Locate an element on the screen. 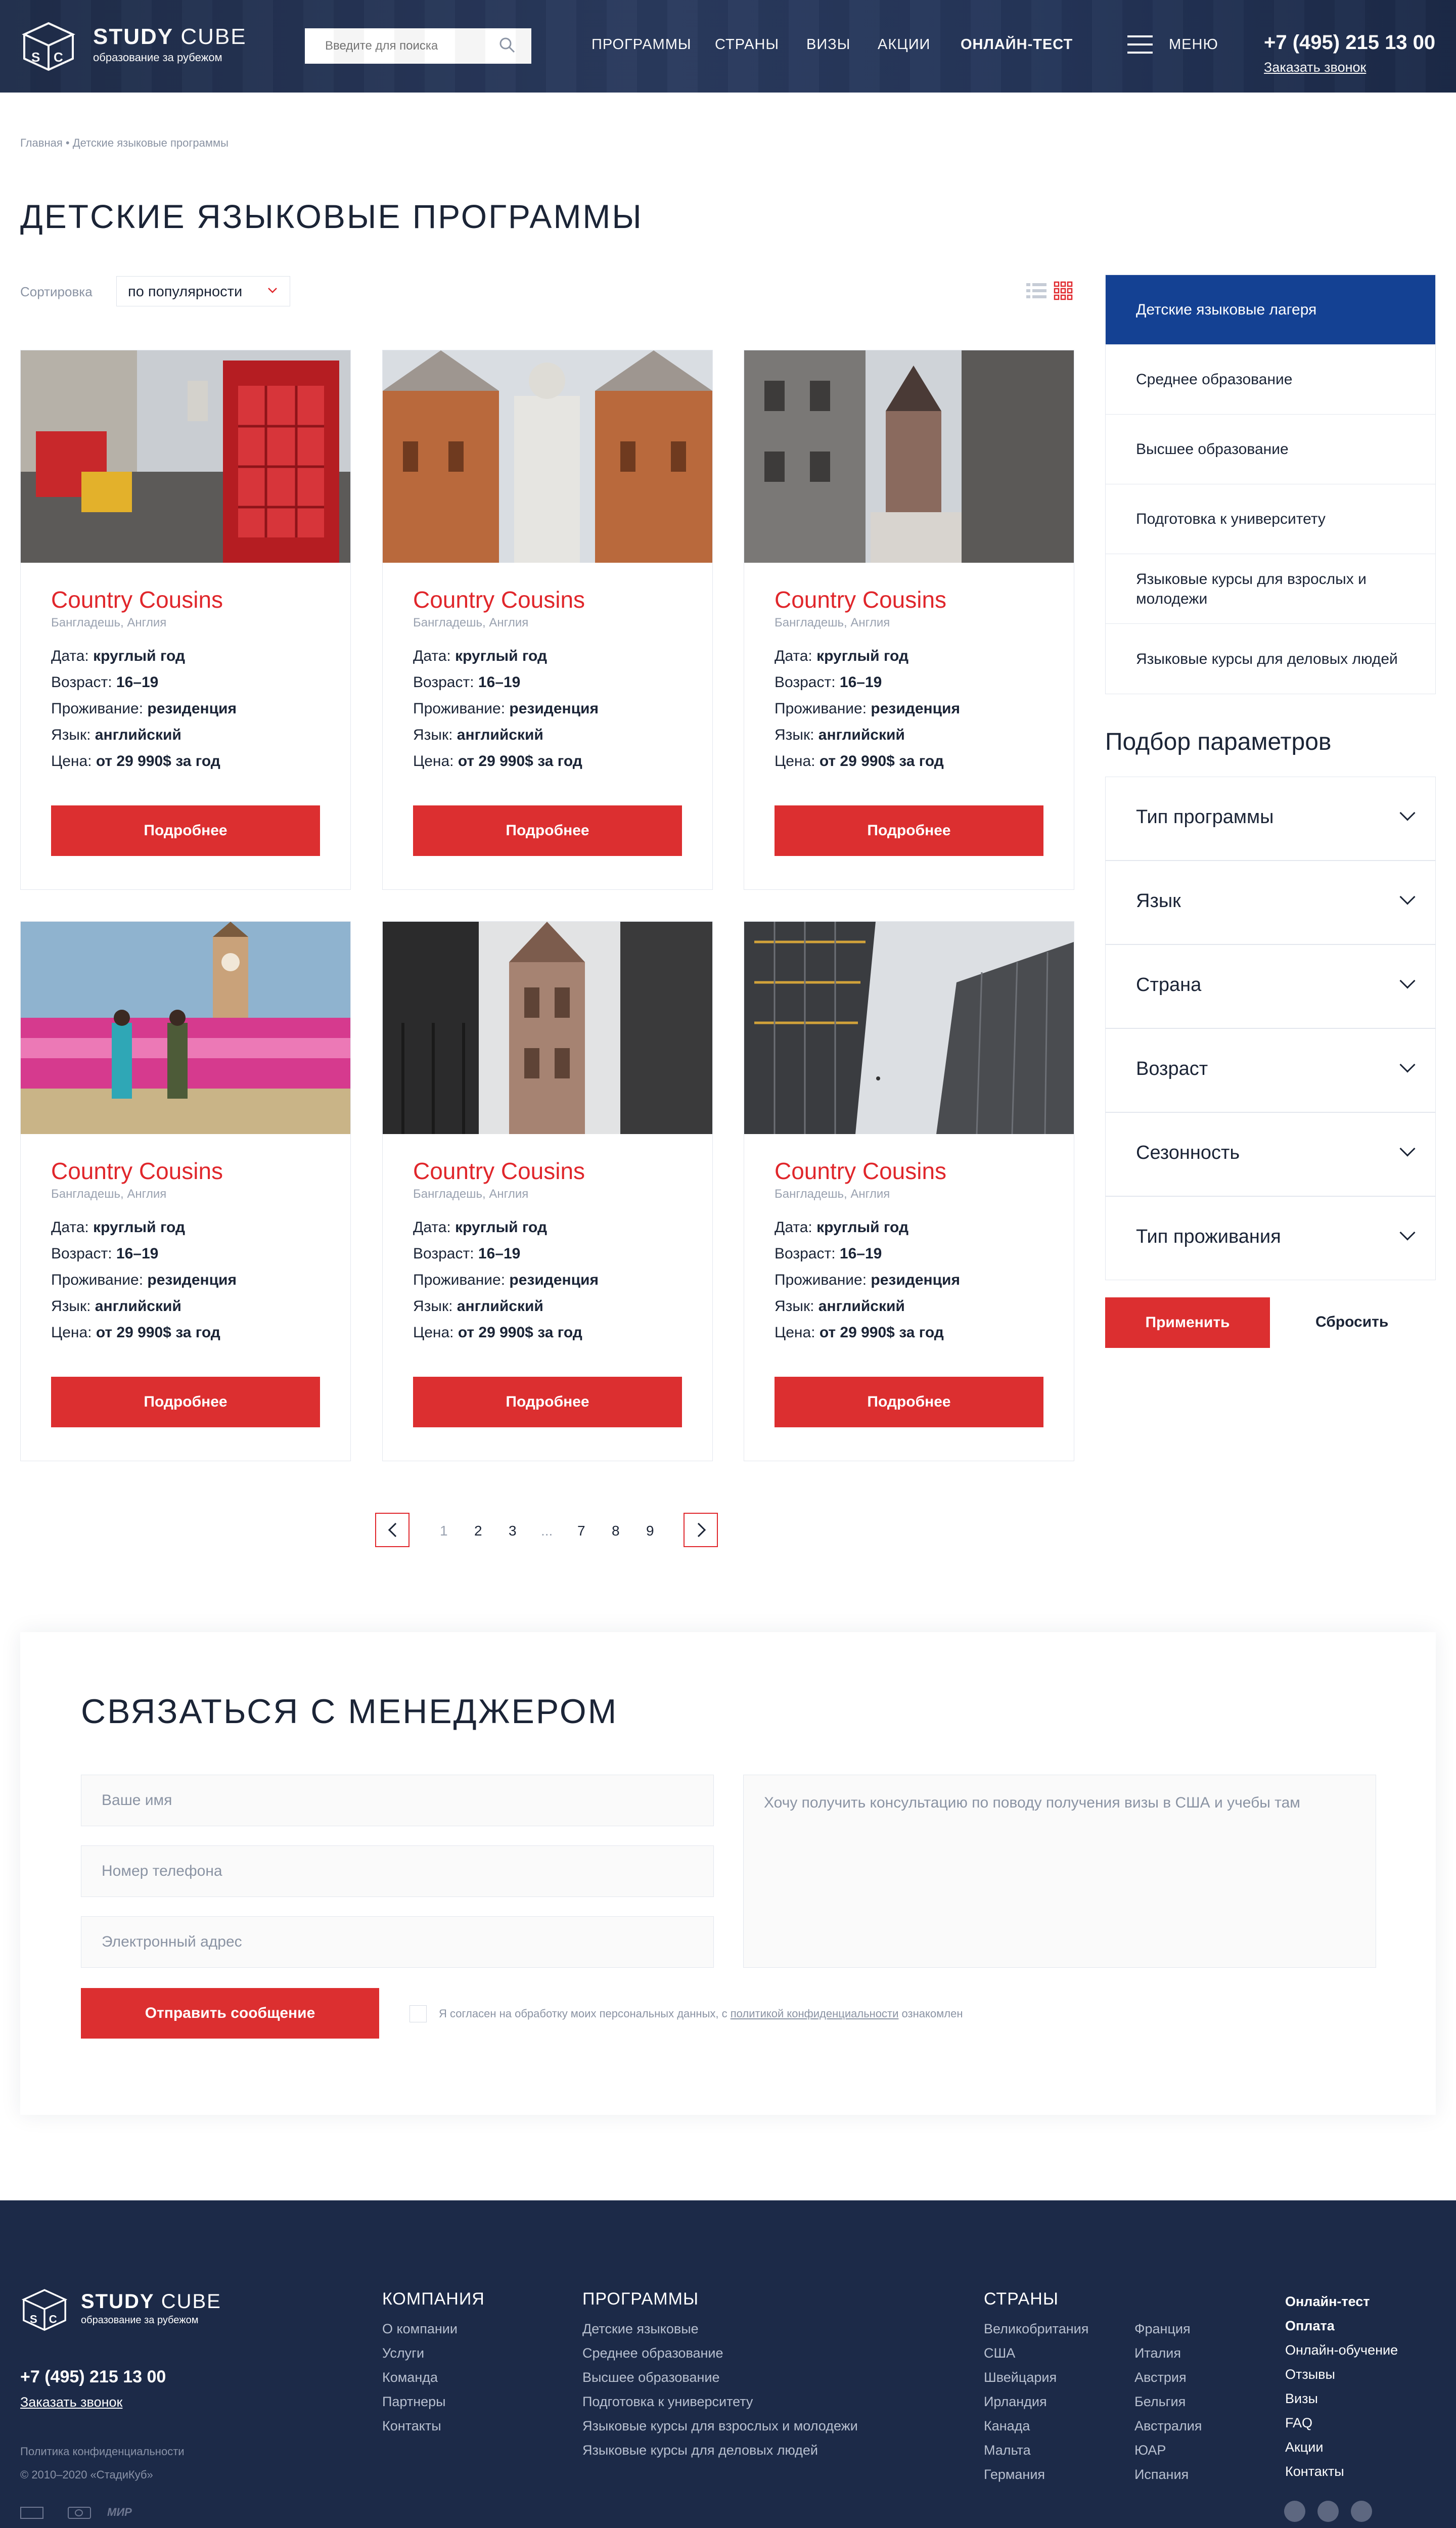 The height and width of the screenshot is (2528, 1456). footer-link: Отзывы is located at coordinates (1341, 2374).